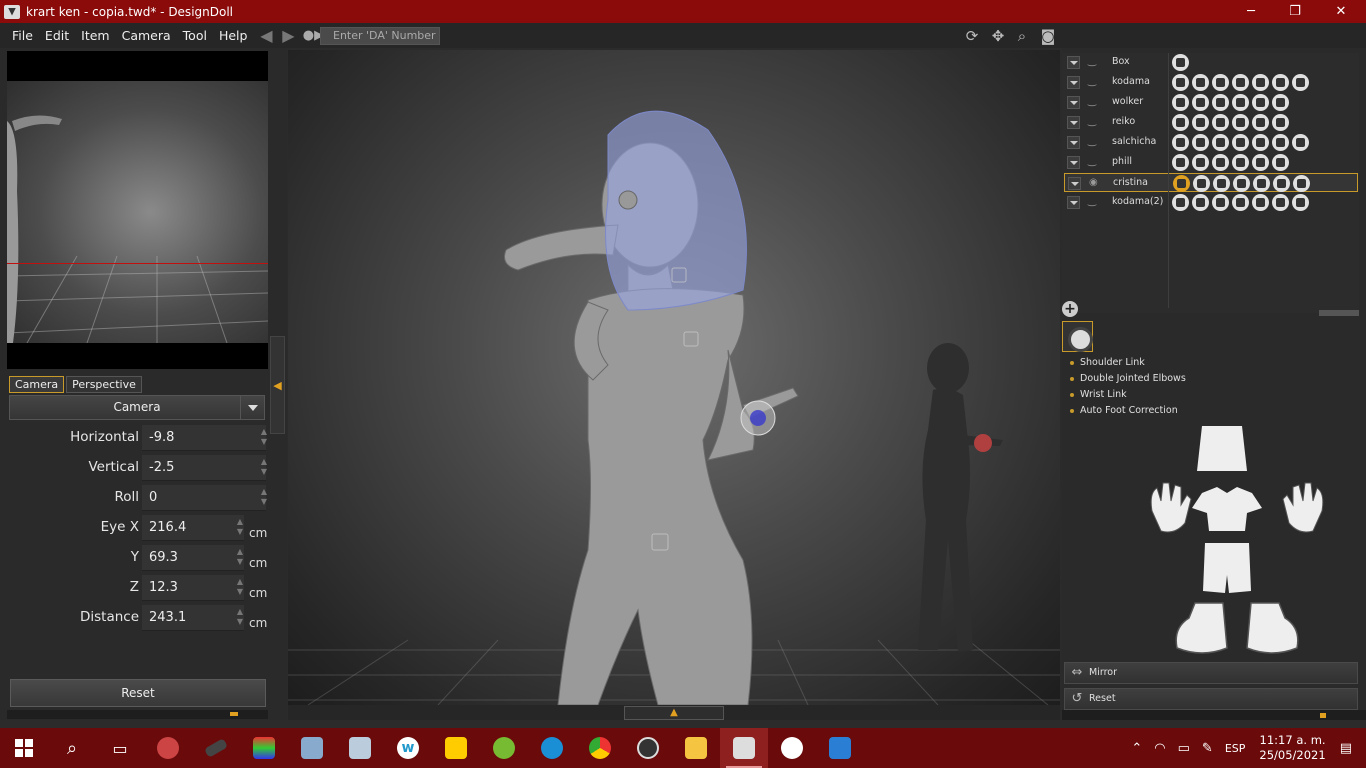 This screenshot has width=1366, height=768. What do you see at coordinates (204, 438) in the screenshot?
I see `horizontal-input: -9.8` at bounding box center [204, 438].